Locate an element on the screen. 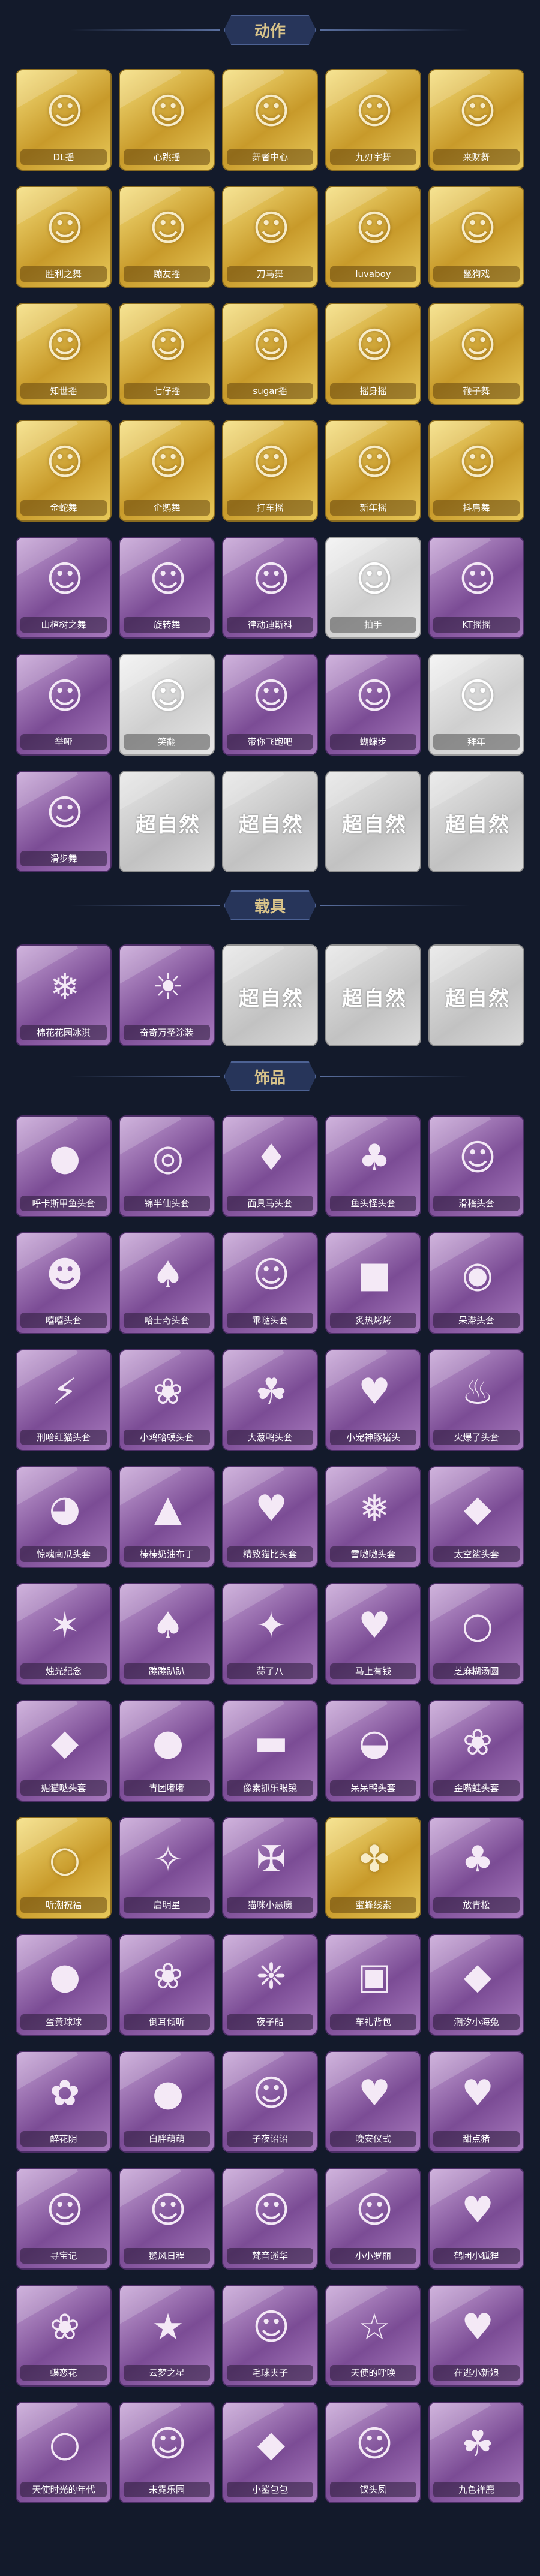 The height and width of the screenshot is (2576, 540). item-tile: ☺ 企鹅舞 is located at coordinates (167, 471).